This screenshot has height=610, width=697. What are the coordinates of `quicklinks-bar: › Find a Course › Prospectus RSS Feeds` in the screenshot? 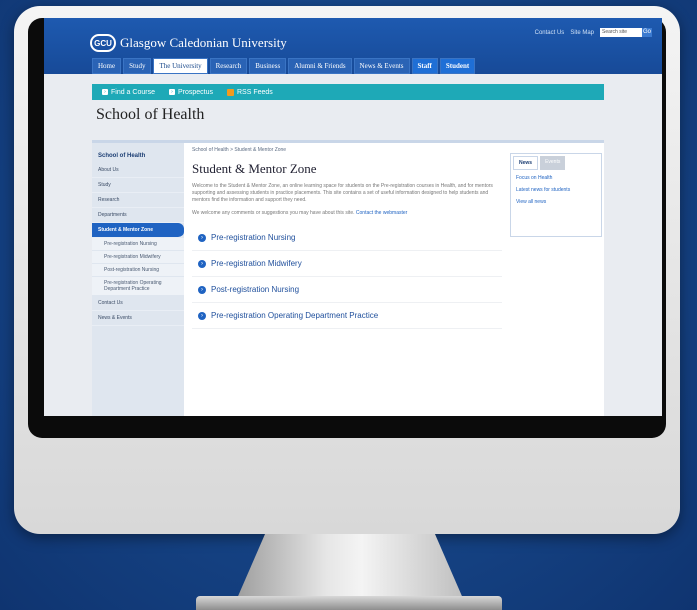 It's located at (348, 92).